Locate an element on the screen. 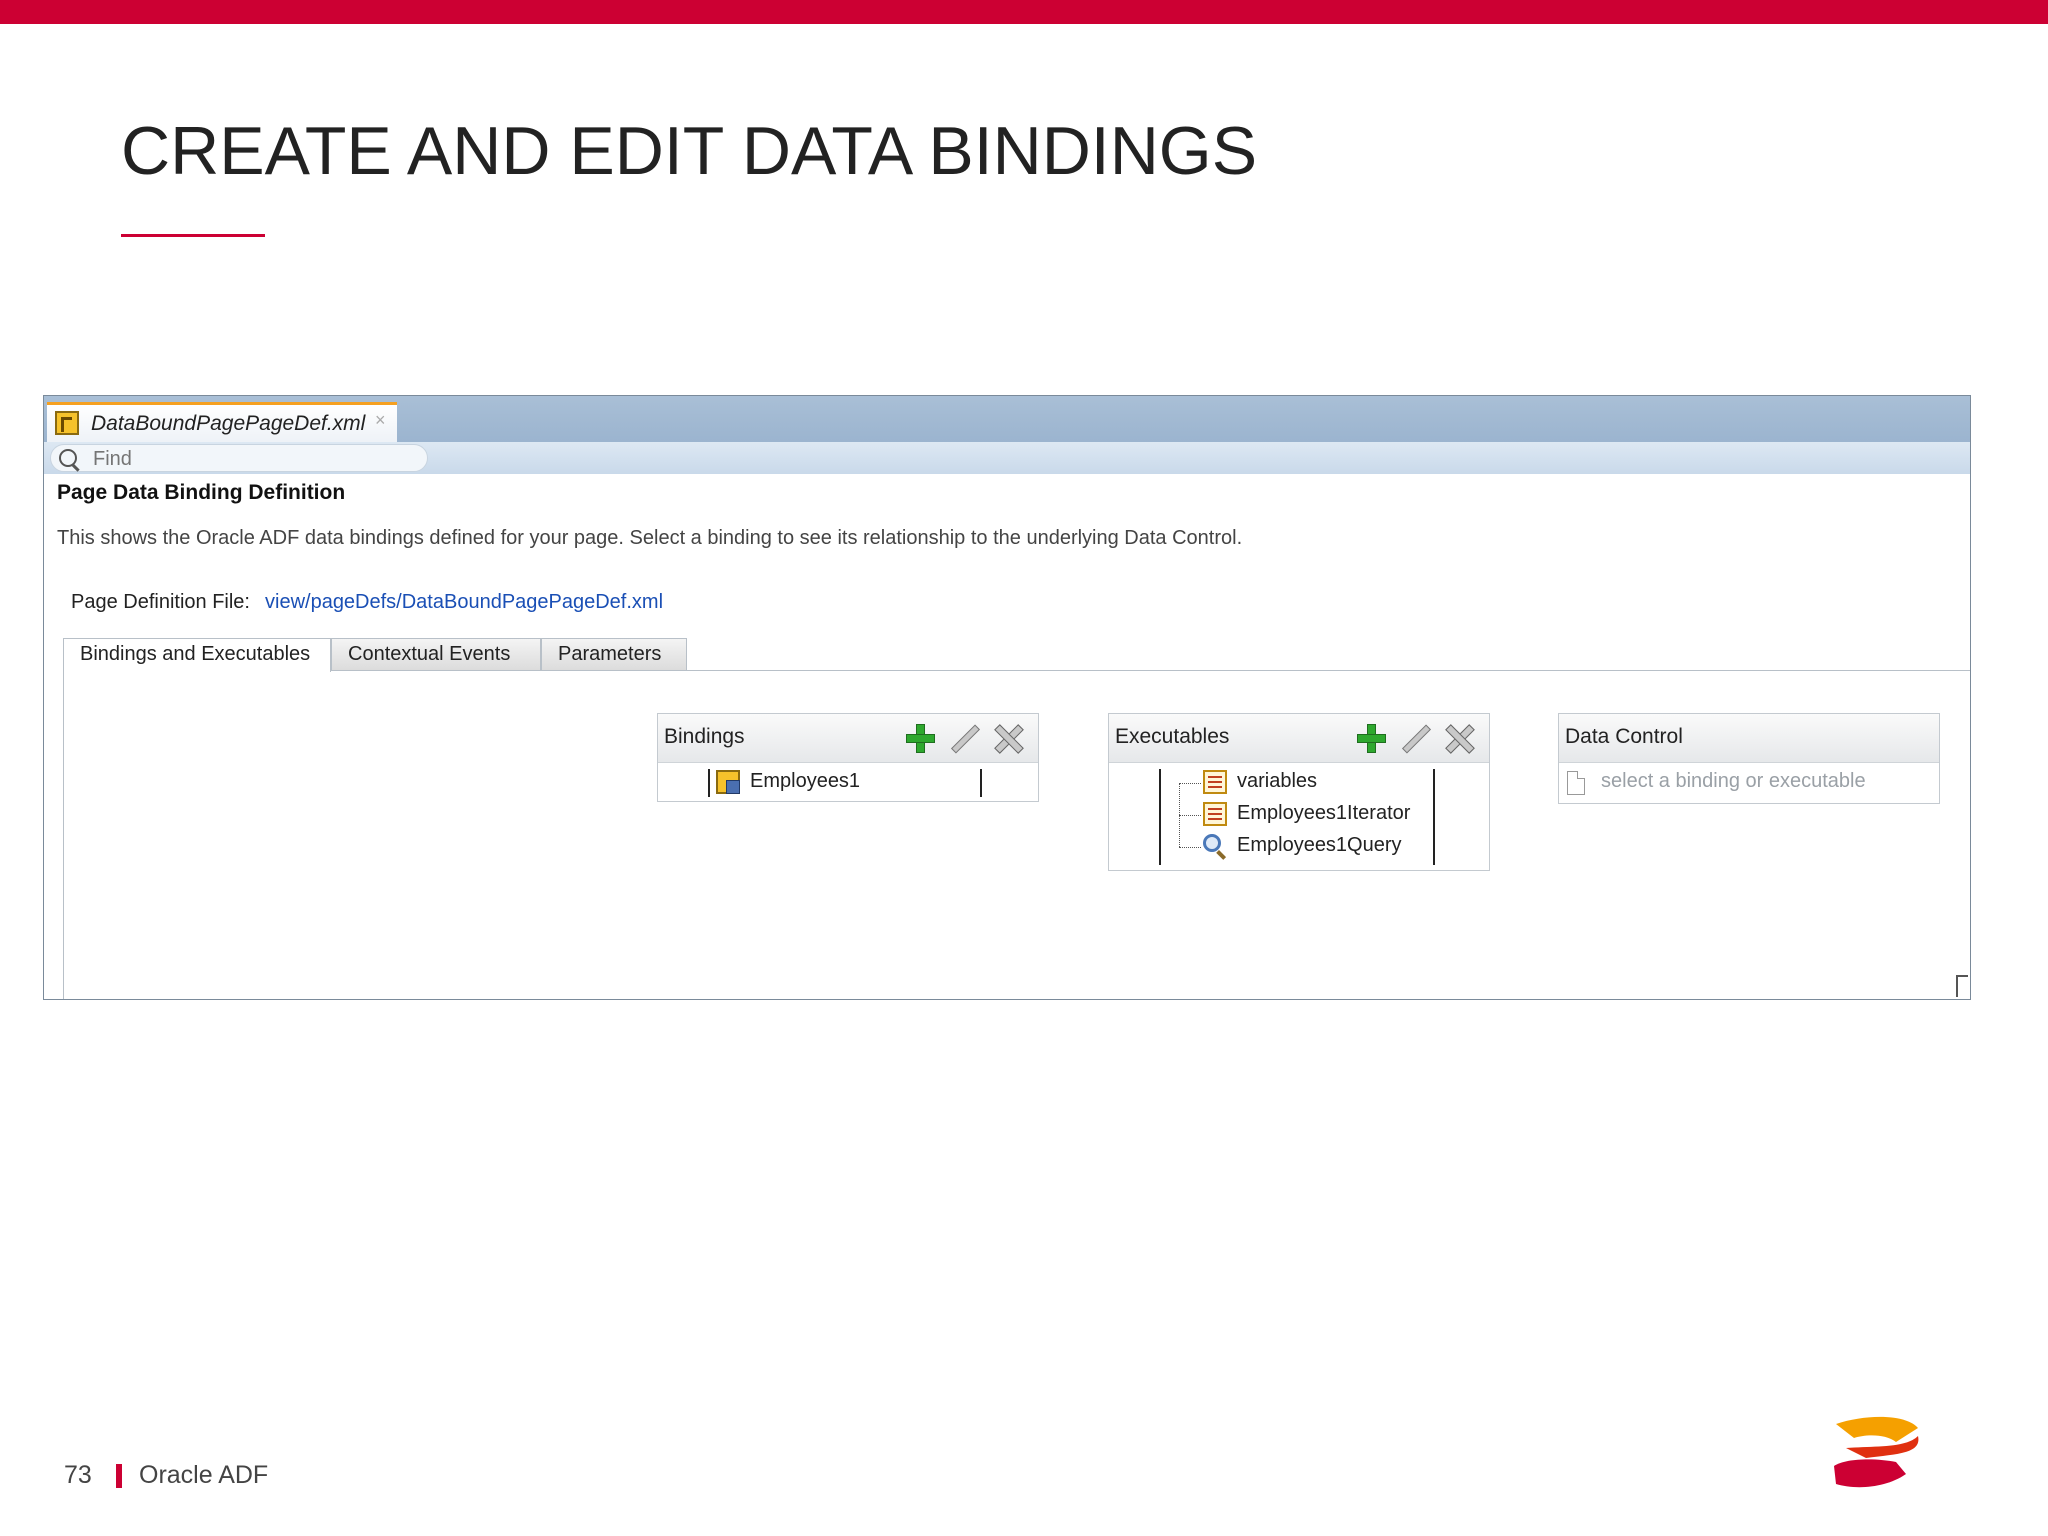  pagedef-file-icon is located at coordinates (67, 423).